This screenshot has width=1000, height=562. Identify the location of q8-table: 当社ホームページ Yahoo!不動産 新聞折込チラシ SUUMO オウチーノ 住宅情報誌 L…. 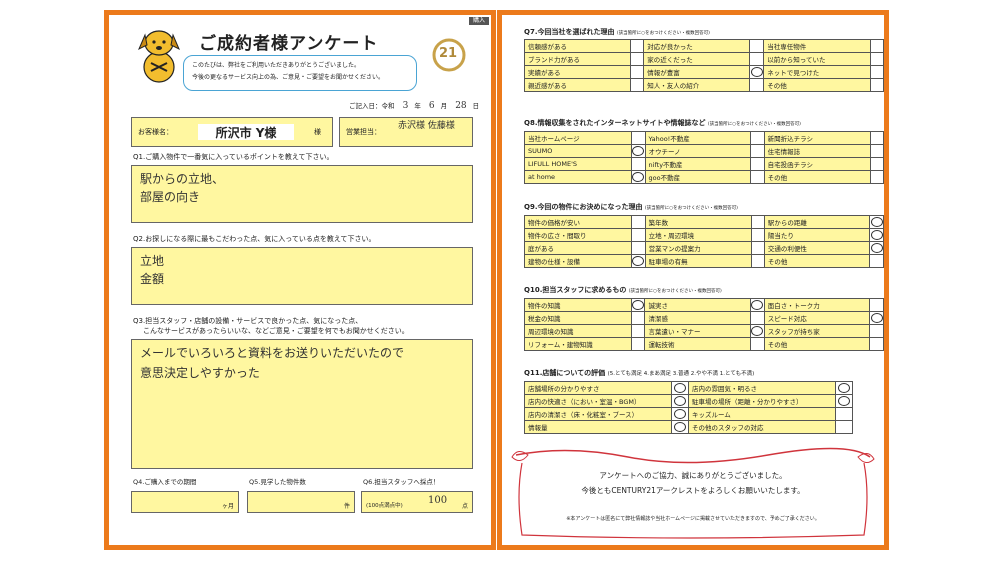
(704, 157).